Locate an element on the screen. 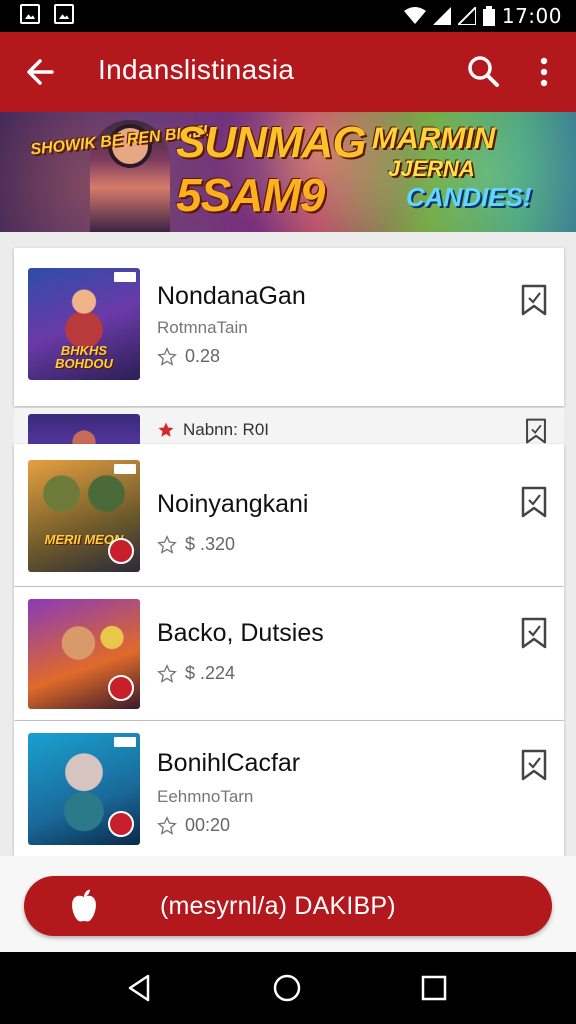 The width and height of the screenshot is (576, 1024). list-item: MERII MEON Noinyangkani $ .320 is located at coordinates (289, 515).